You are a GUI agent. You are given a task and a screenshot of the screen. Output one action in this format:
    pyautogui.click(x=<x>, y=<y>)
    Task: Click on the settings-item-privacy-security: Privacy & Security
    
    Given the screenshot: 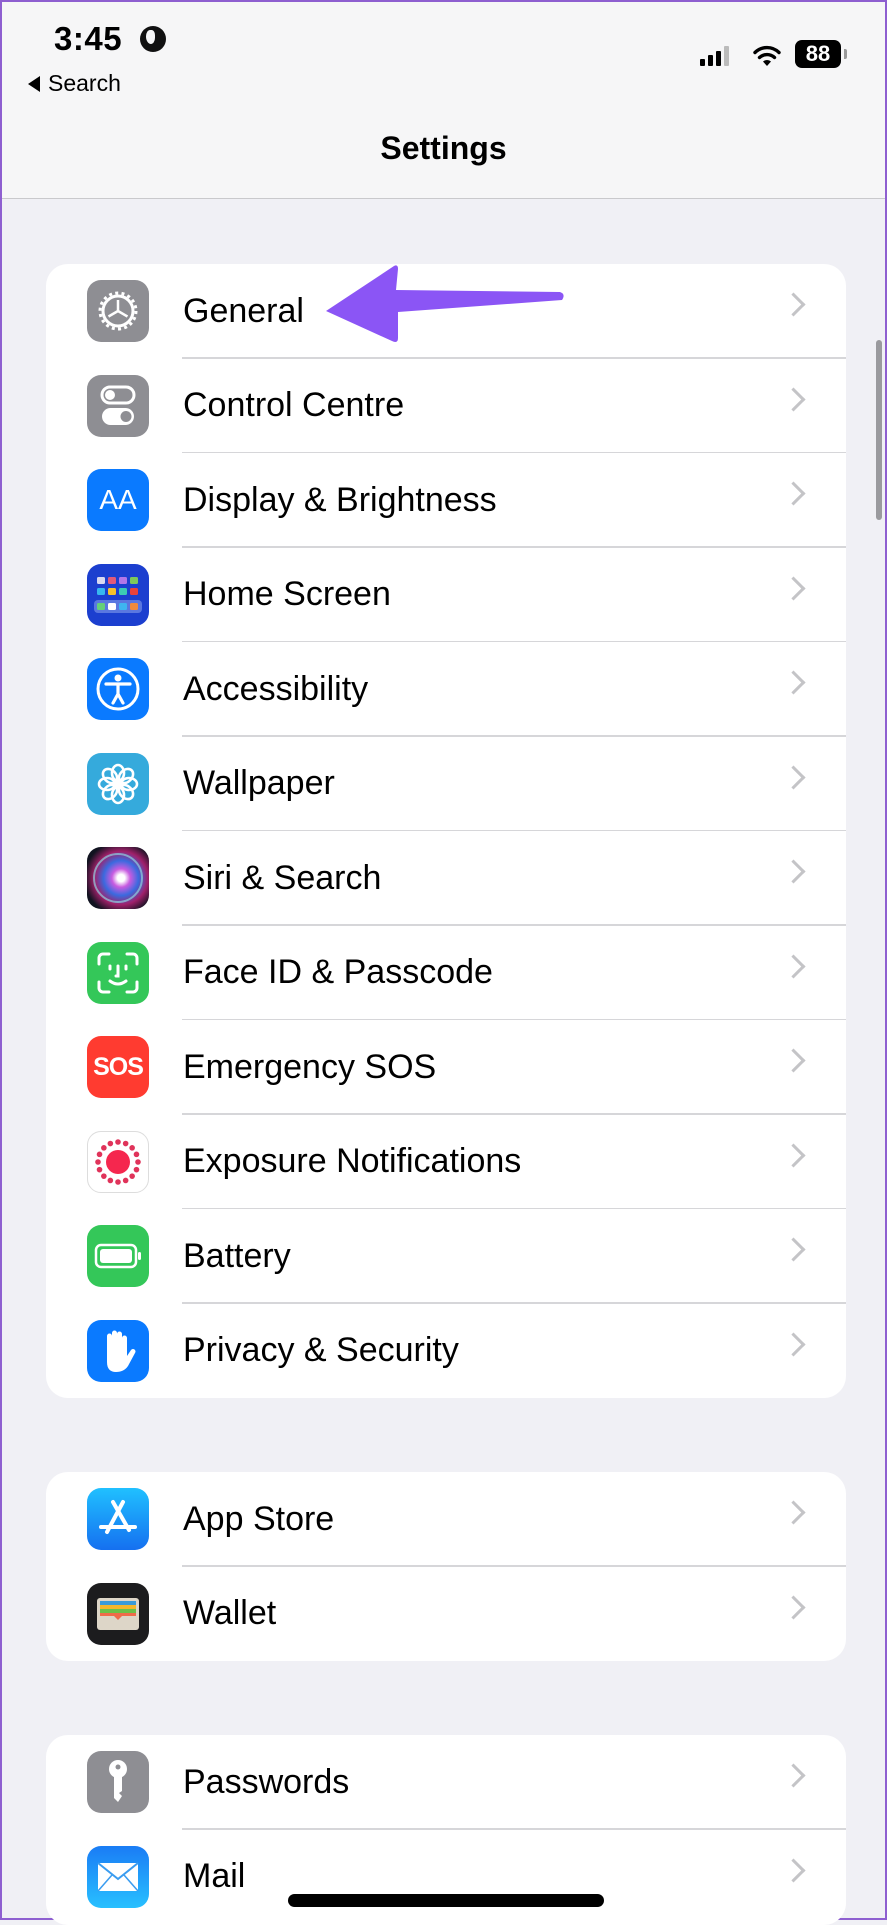 What is the action you would take?
    pyautogui.click(x=446, y=1351)
    